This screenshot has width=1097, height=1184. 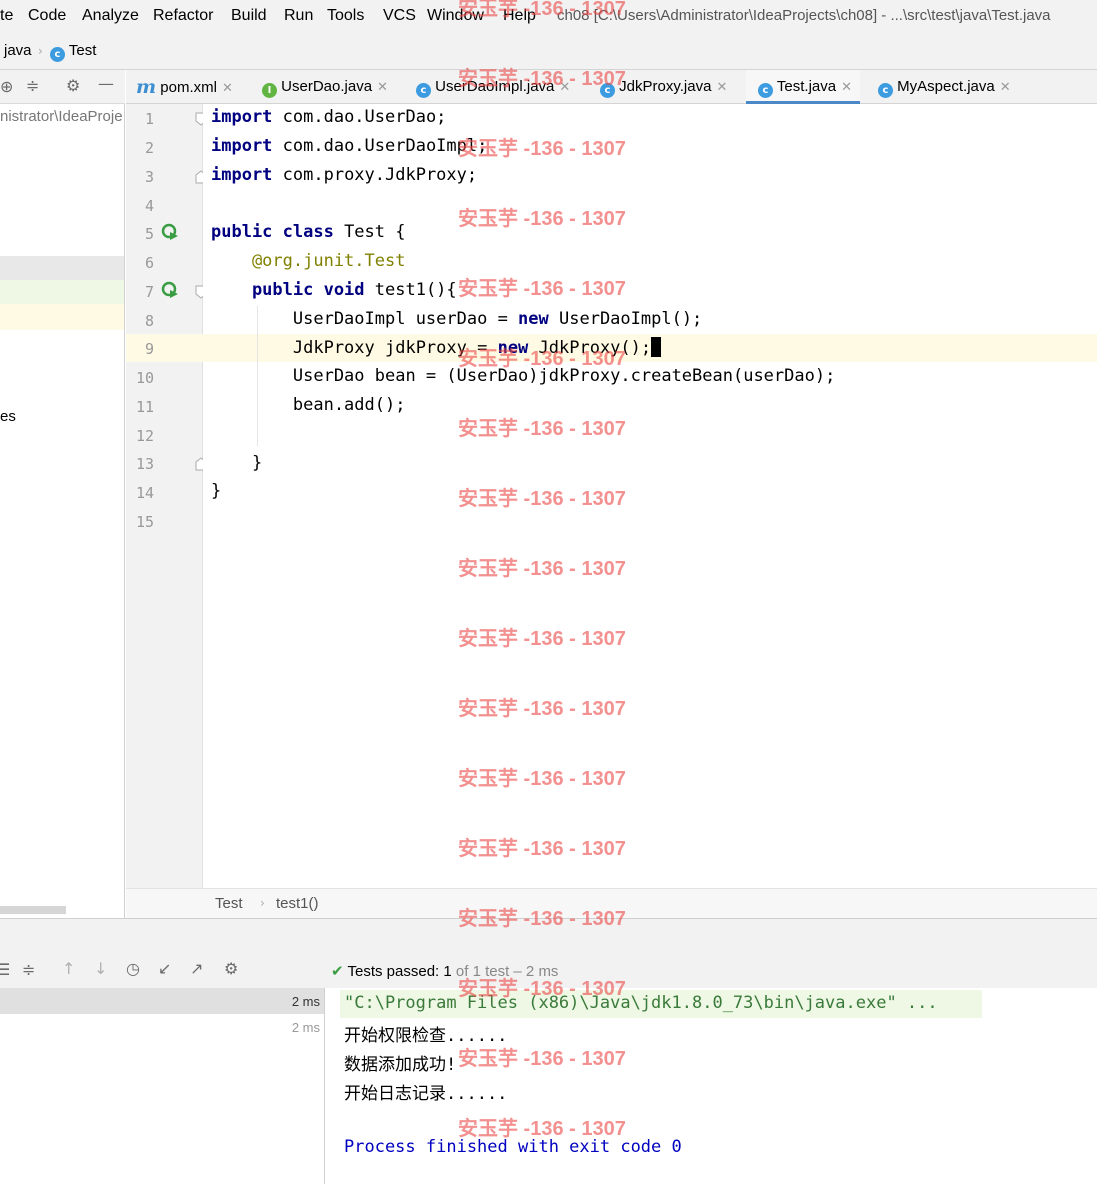 I want to click on menu-item-refactor: Refactor, so click(x=183, y=16).